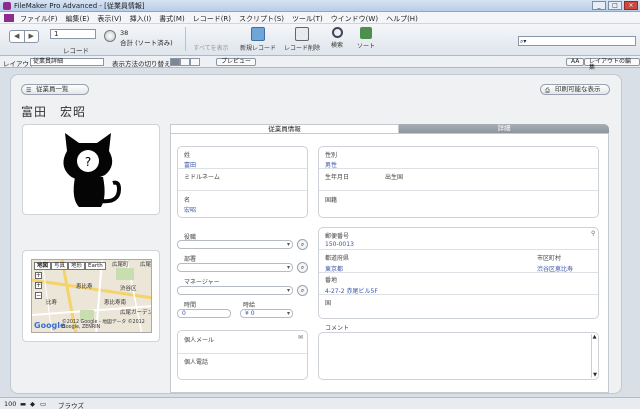 This screenshot has width=640, height=409. I want to click on map-label: 比寿, so click(52, 303).